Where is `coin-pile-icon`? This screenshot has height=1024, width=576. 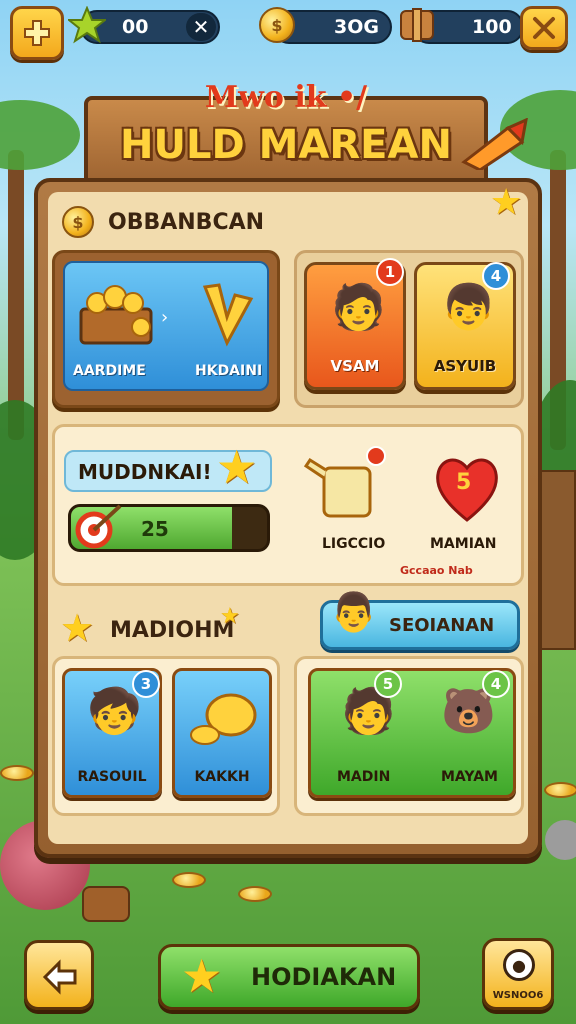
coin-pile-icon is located at coordinates (223, 719).